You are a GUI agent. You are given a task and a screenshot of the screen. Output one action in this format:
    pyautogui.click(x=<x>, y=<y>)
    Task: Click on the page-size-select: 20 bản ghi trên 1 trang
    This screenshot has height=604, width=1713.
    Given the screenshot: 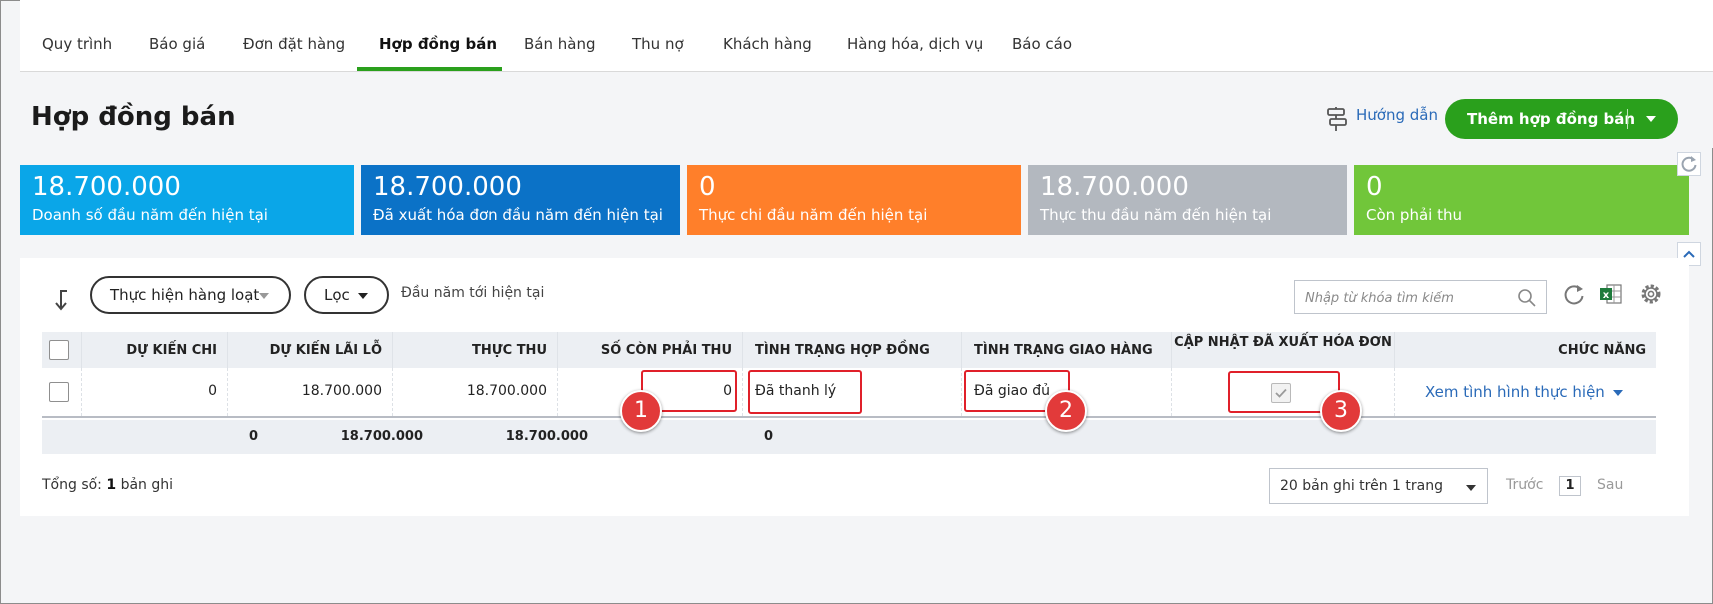 What is the action you would take?
    pyautogui.click(x=1378, y=486)
    